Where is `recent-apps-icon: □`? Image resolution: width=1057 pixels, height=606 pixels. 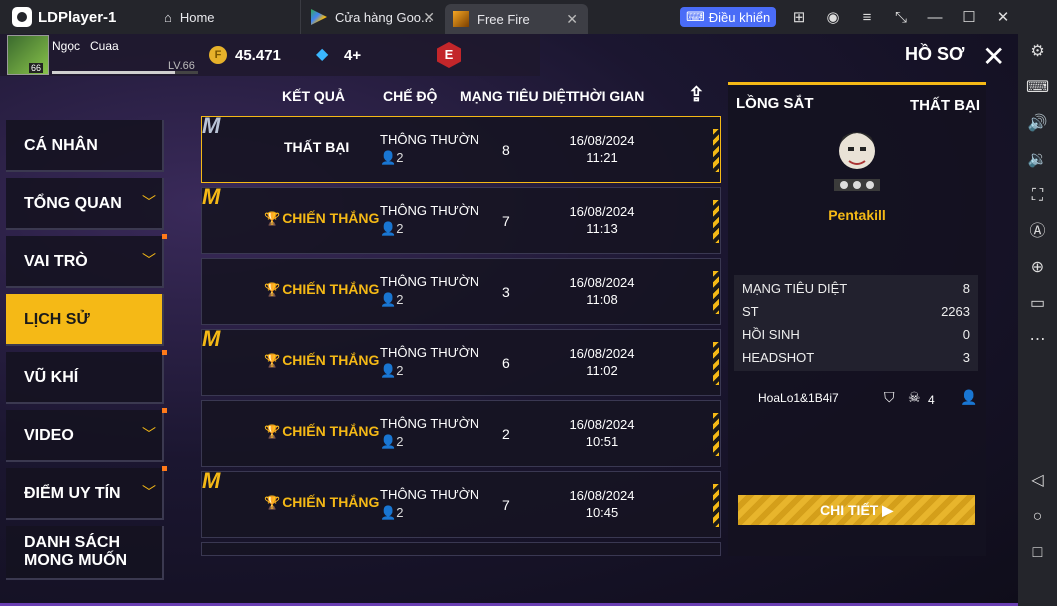
recent-apps-icon: □ is located at coordinates (1037, 553).